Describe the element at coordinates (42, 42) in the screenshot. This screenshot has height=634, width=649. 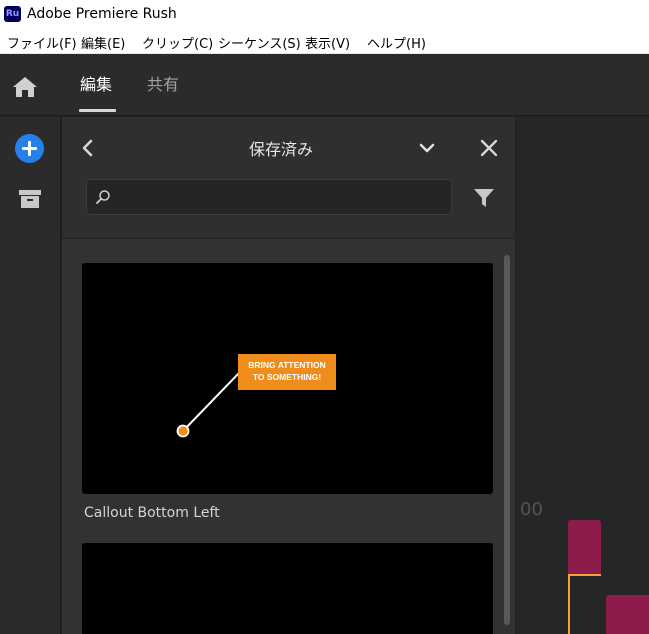
I see `menu-file: ファイル(F)` at that location.